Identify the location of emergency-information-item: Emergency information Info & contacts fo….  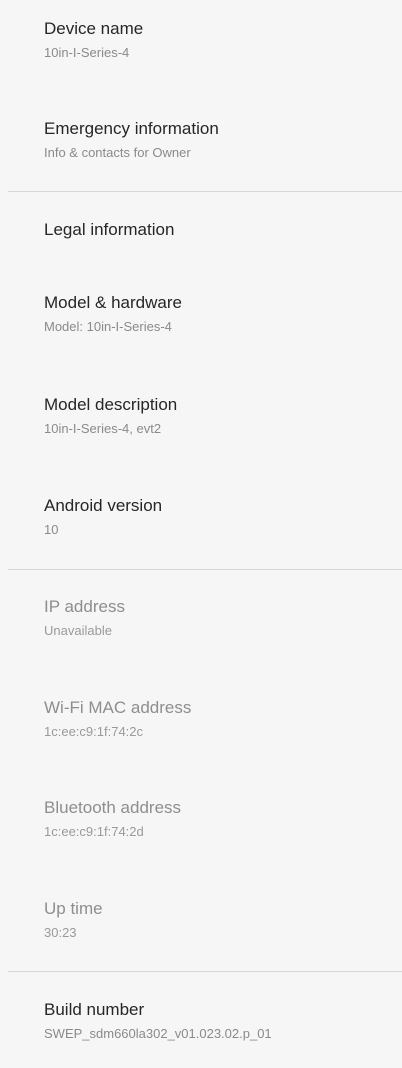
(217, 140).